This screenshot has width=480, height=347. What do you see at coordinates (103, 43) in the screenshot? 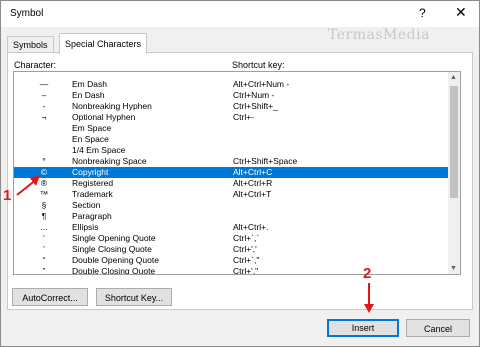
I see `tab-special-characters: Special Characters` at bounding box center [103, 43].